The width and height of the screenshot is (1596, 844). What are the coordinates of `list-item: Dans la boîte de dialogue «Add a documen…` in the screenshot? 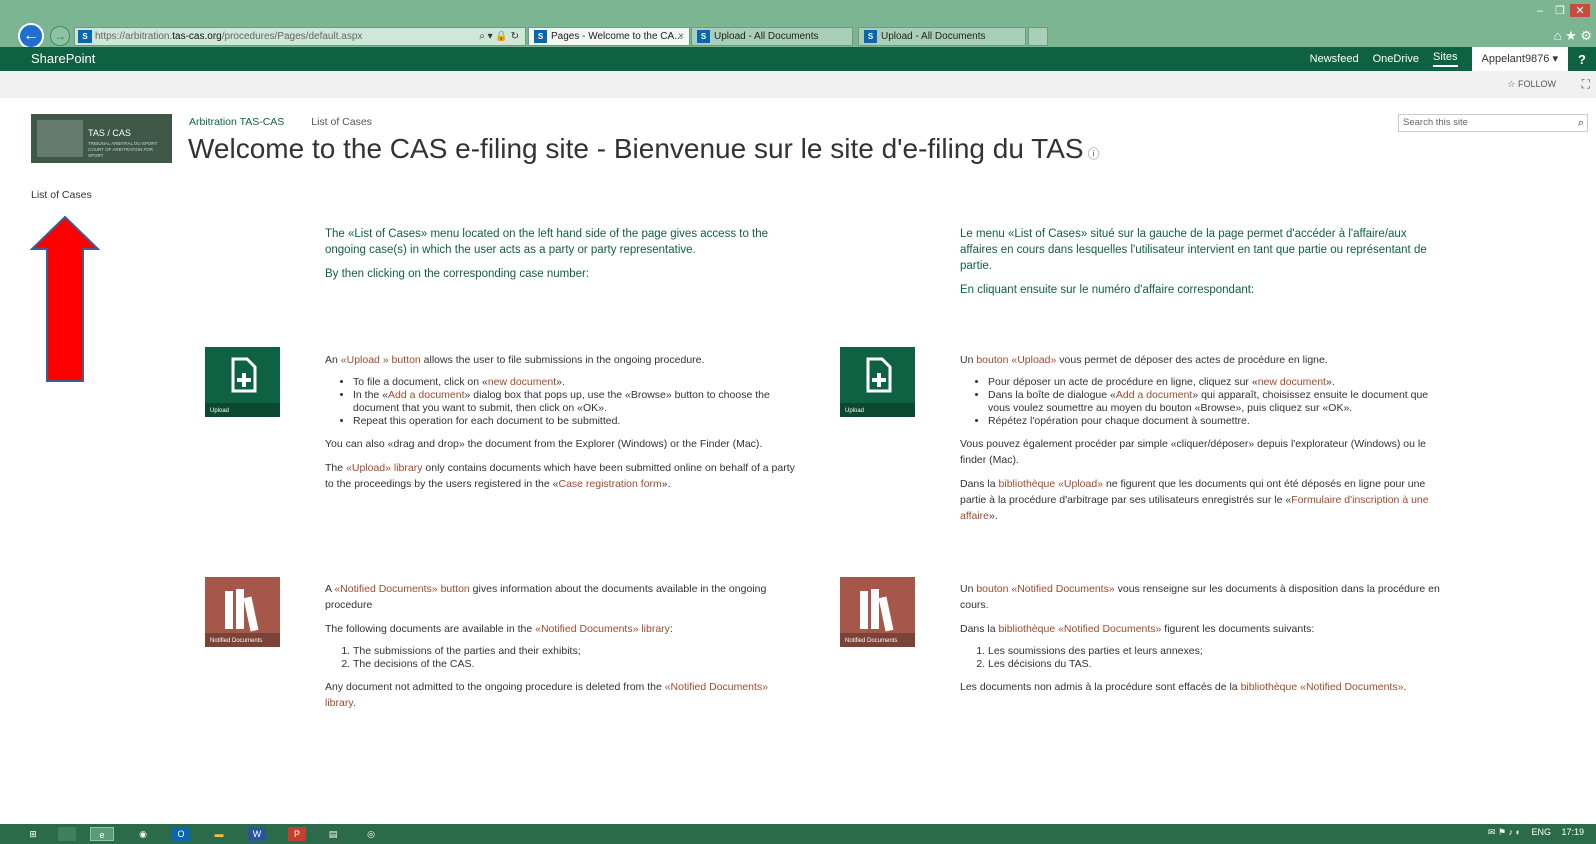 It's located at (1214, 402).